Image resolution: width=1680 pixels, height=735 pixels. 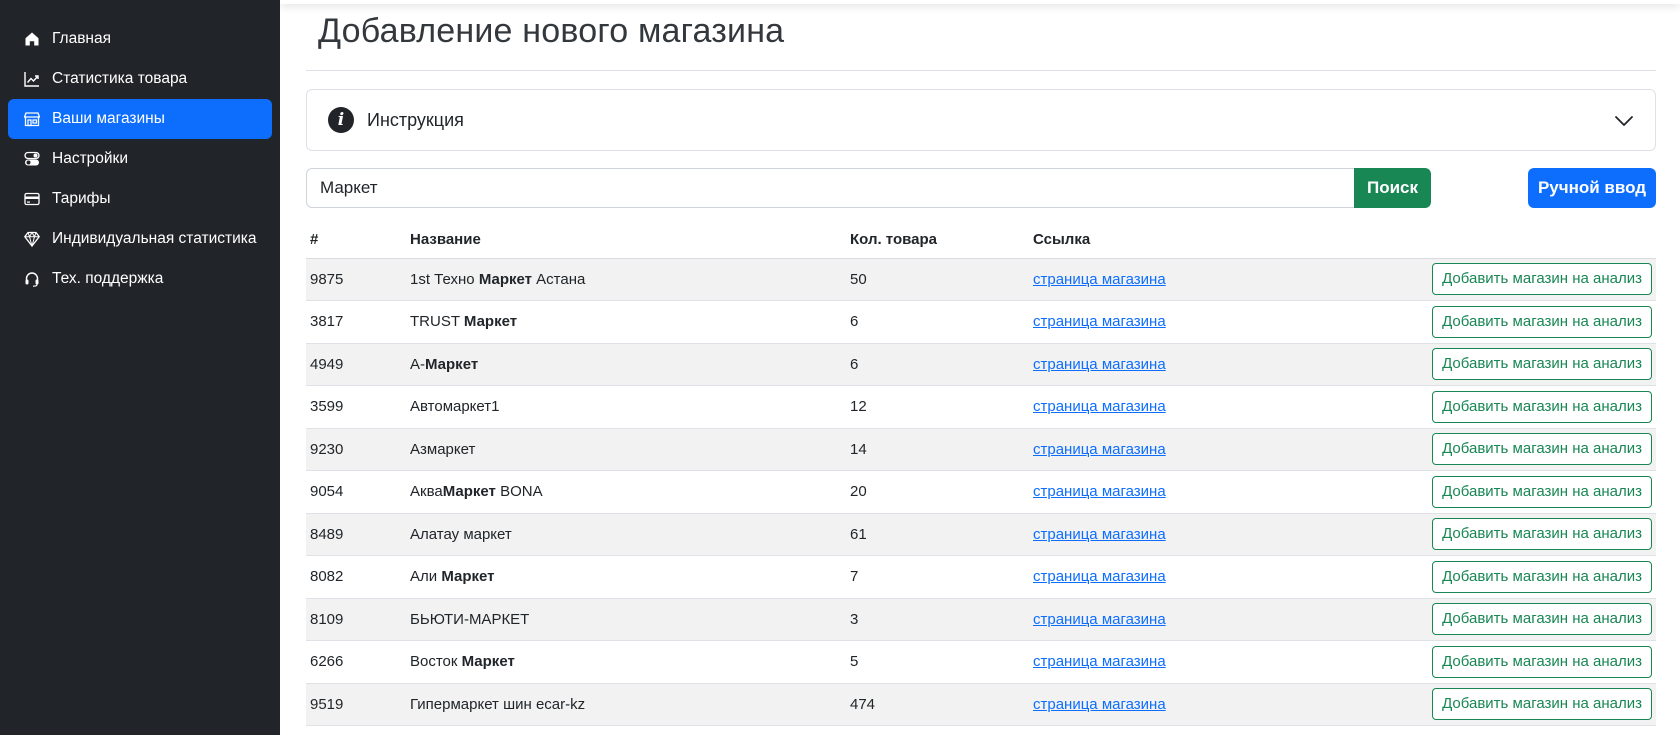 I want to click on cell-qty: 61, so click(x=937, y=534).